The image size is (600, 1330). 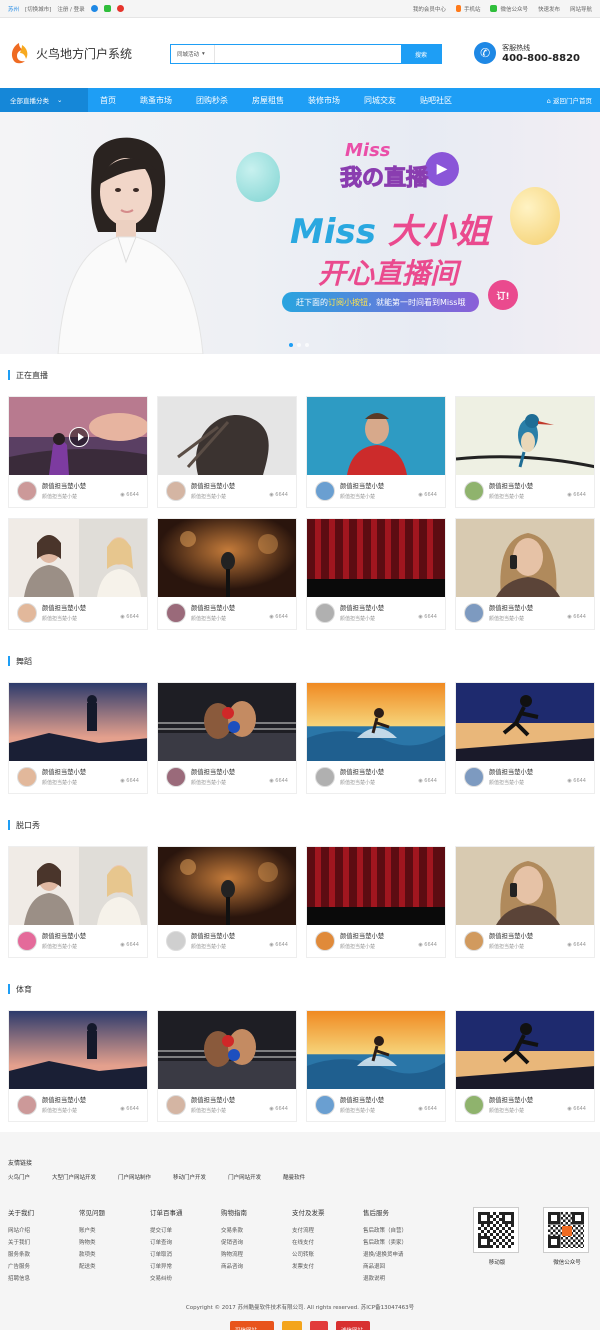 What do you see at coordinates (327, 1242) in the screenshot?
I see `footer-link: 在线支付` at bounding box center [327, 1242].